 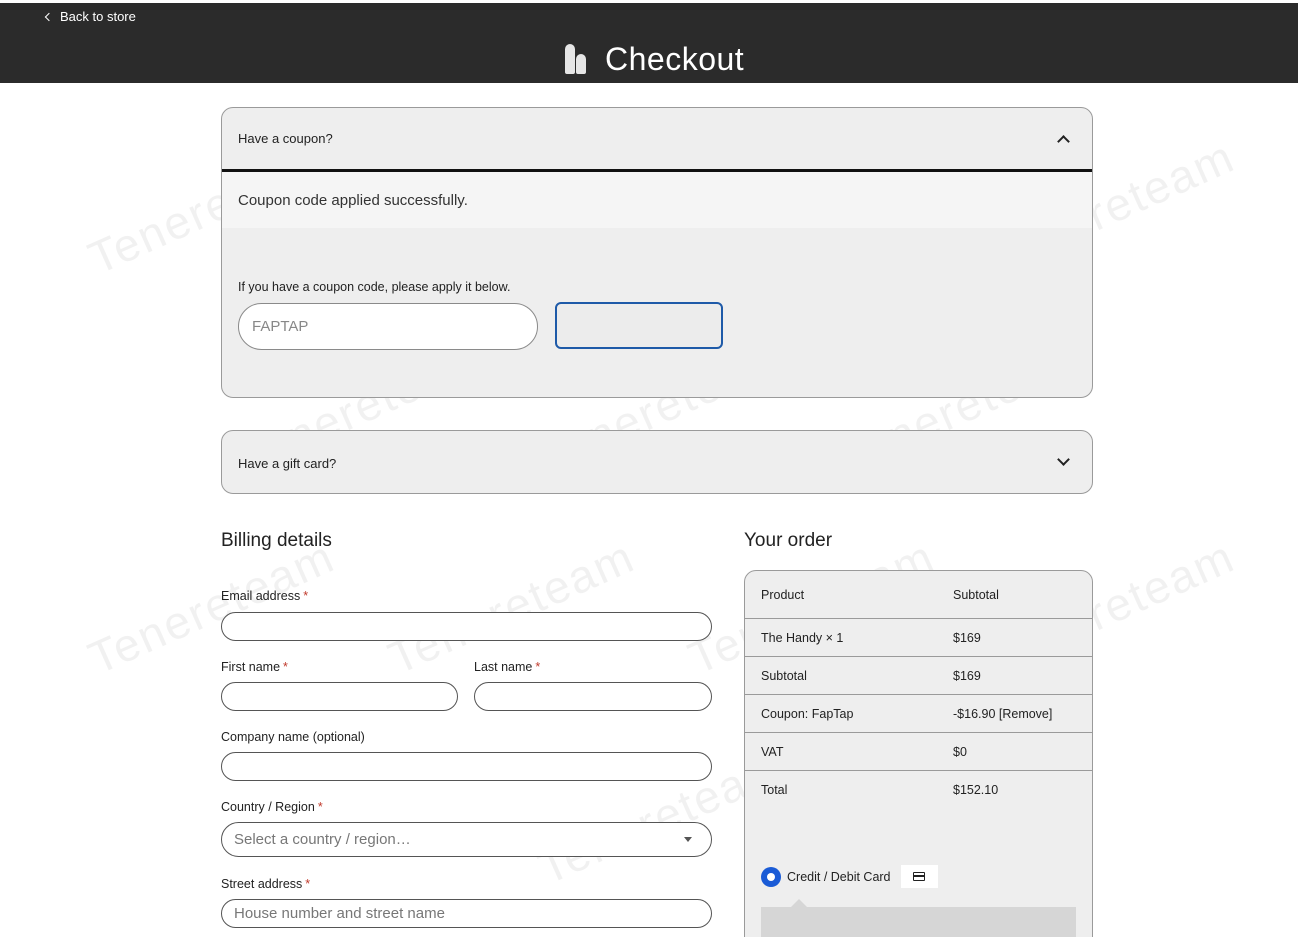 I want to click on gift-card-toggle-label: Have a gift card?, so click(x=287, y=463).